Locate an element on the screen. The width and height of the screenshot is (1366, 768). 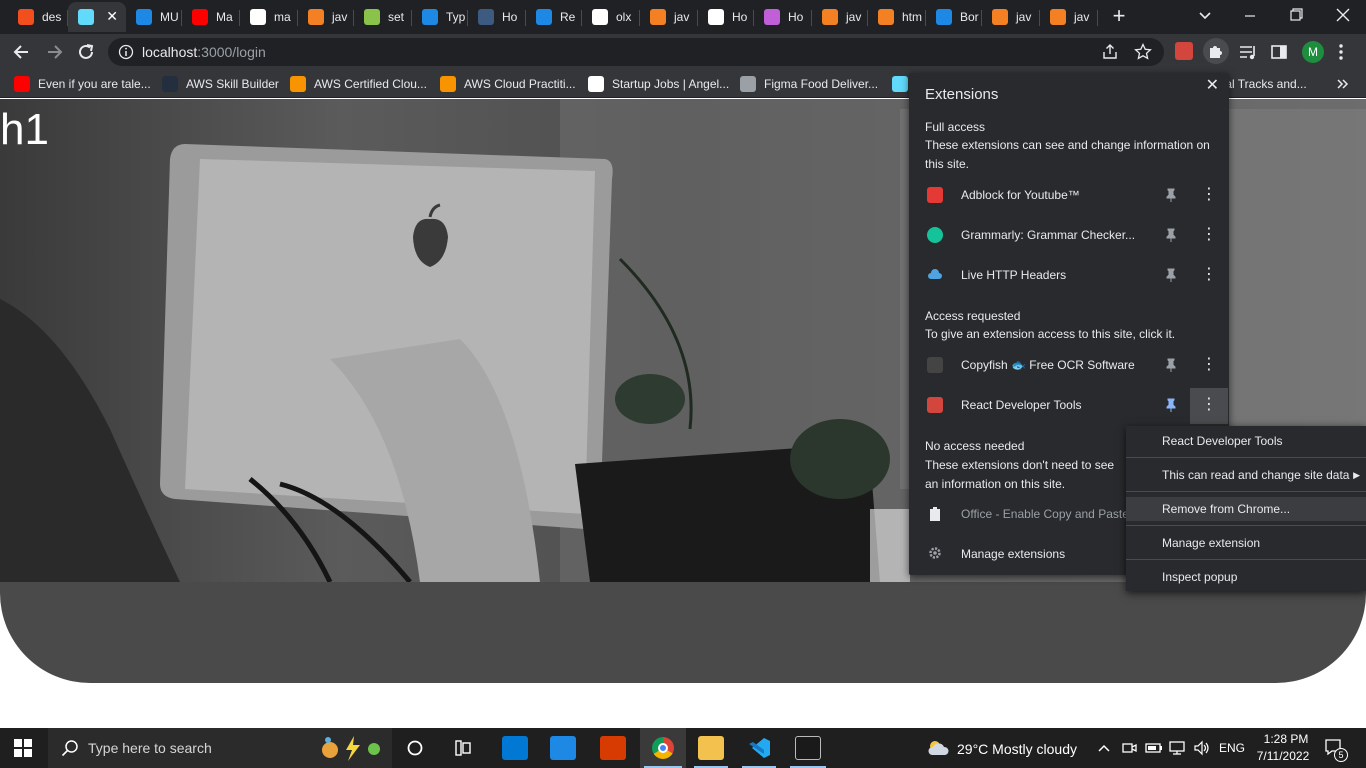
more-bookmarks-chevron-icon is located at coordinates (1343, 84).